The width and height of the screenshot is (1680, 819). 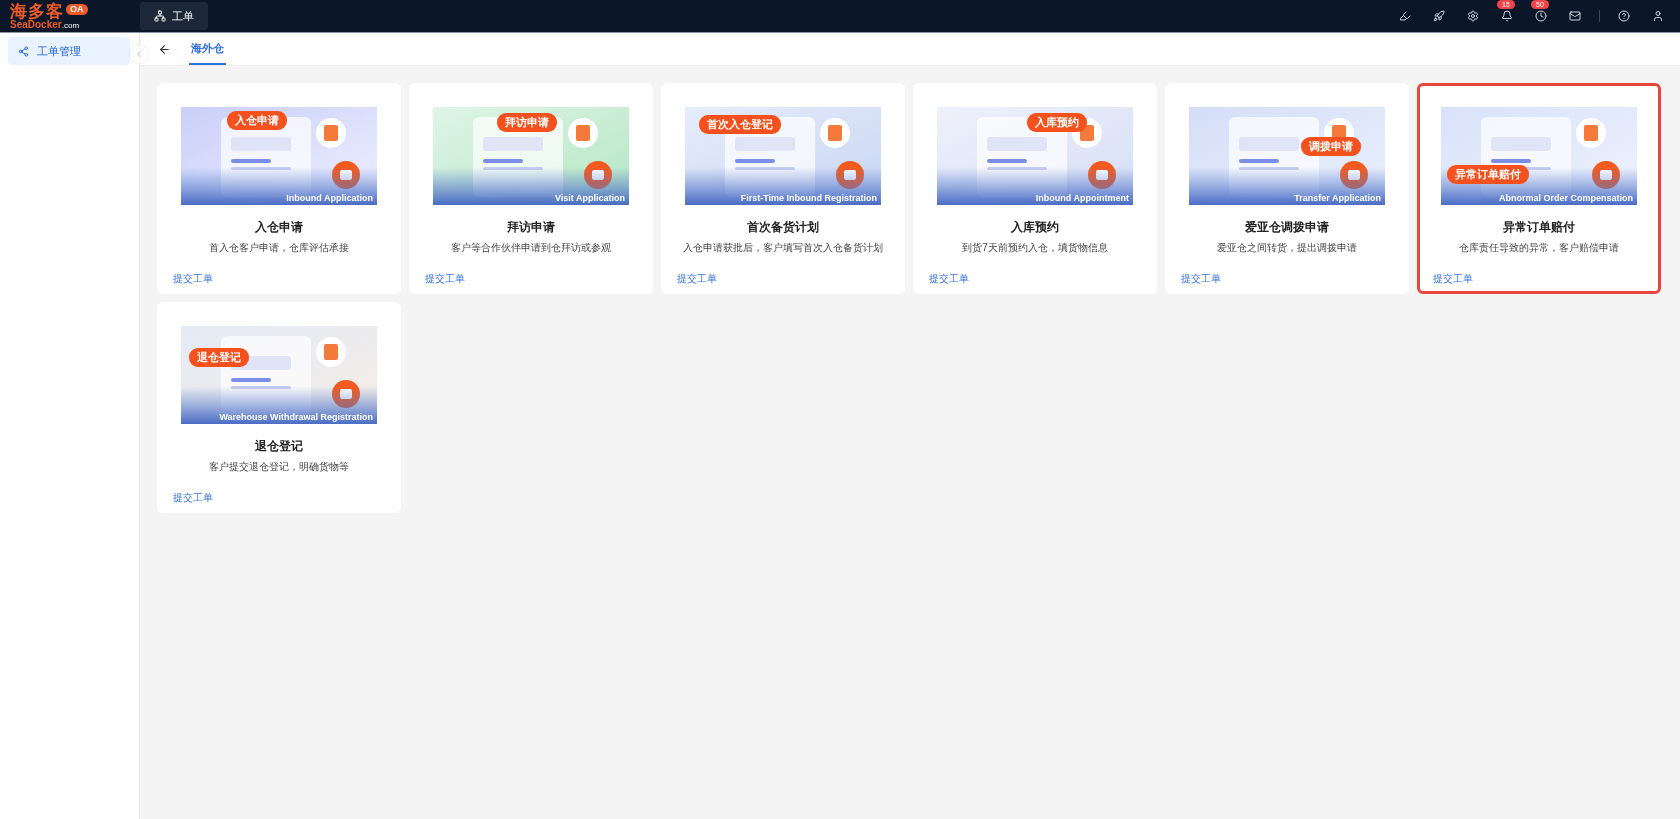 What do you see at coordinates (23, 51) in the screenshot?
I see `share-icon` at bounding box center [23, 51].